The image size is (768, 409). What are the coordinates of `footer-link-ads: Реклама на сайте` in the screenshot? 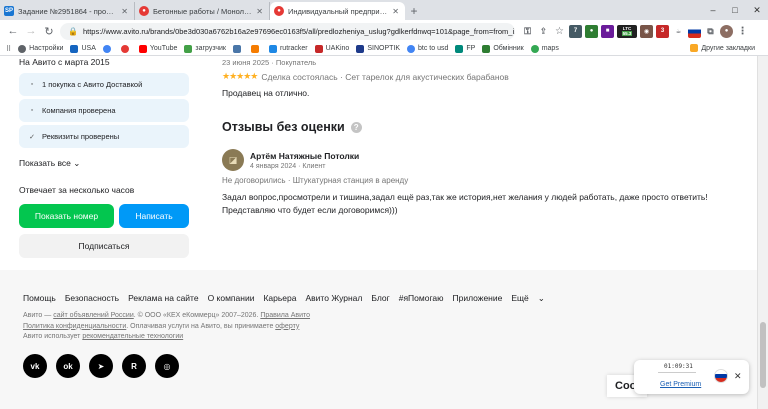 It's located at (163, 298).